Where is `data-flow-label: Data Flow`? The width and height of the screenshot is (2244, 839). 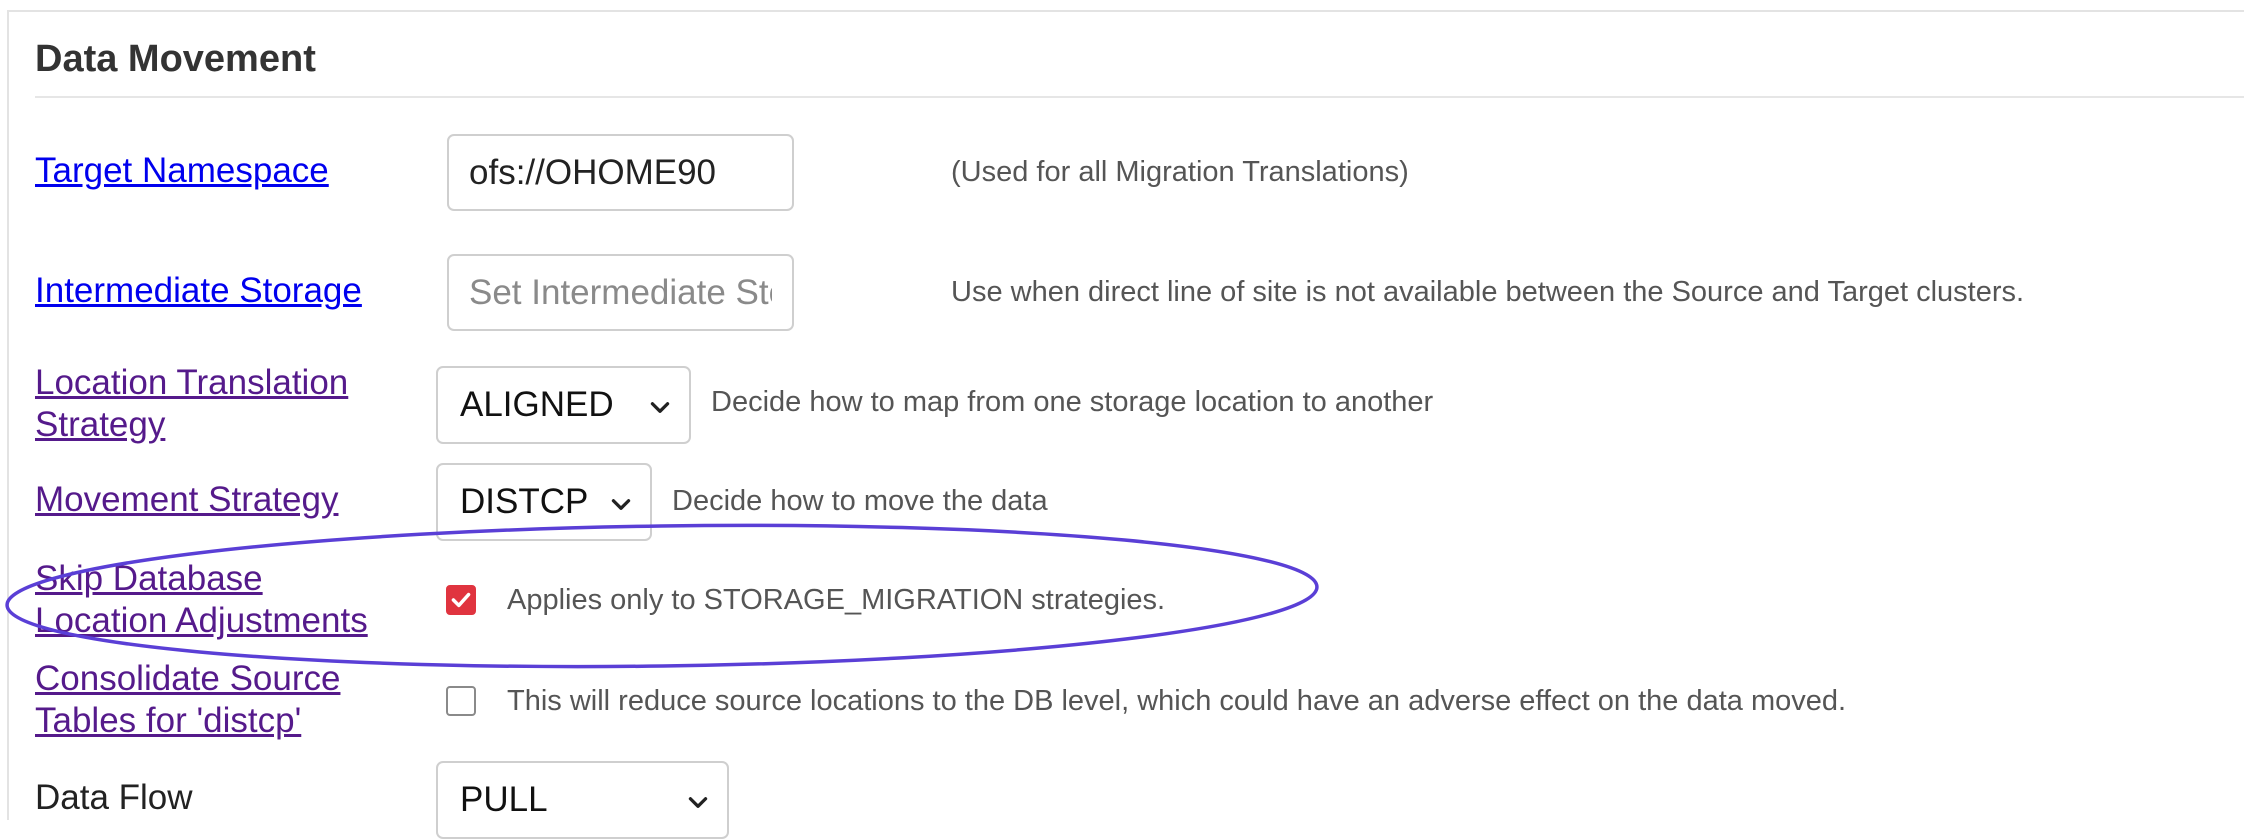
data-flow-label: Data Flow is located at coordinates (114, 797).